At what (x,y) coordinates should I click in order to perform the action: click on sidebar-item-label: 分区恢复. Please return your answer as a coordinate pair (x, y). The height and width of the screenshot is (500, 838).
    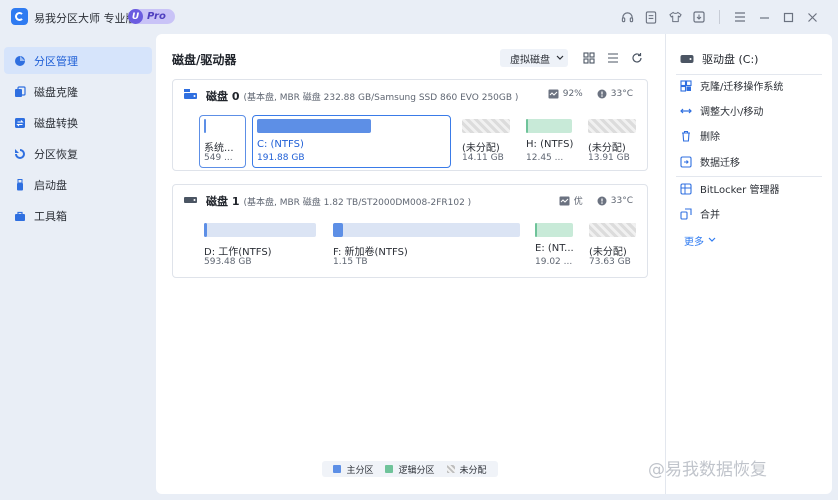
    Looking at the image, I should click on (56, 154).